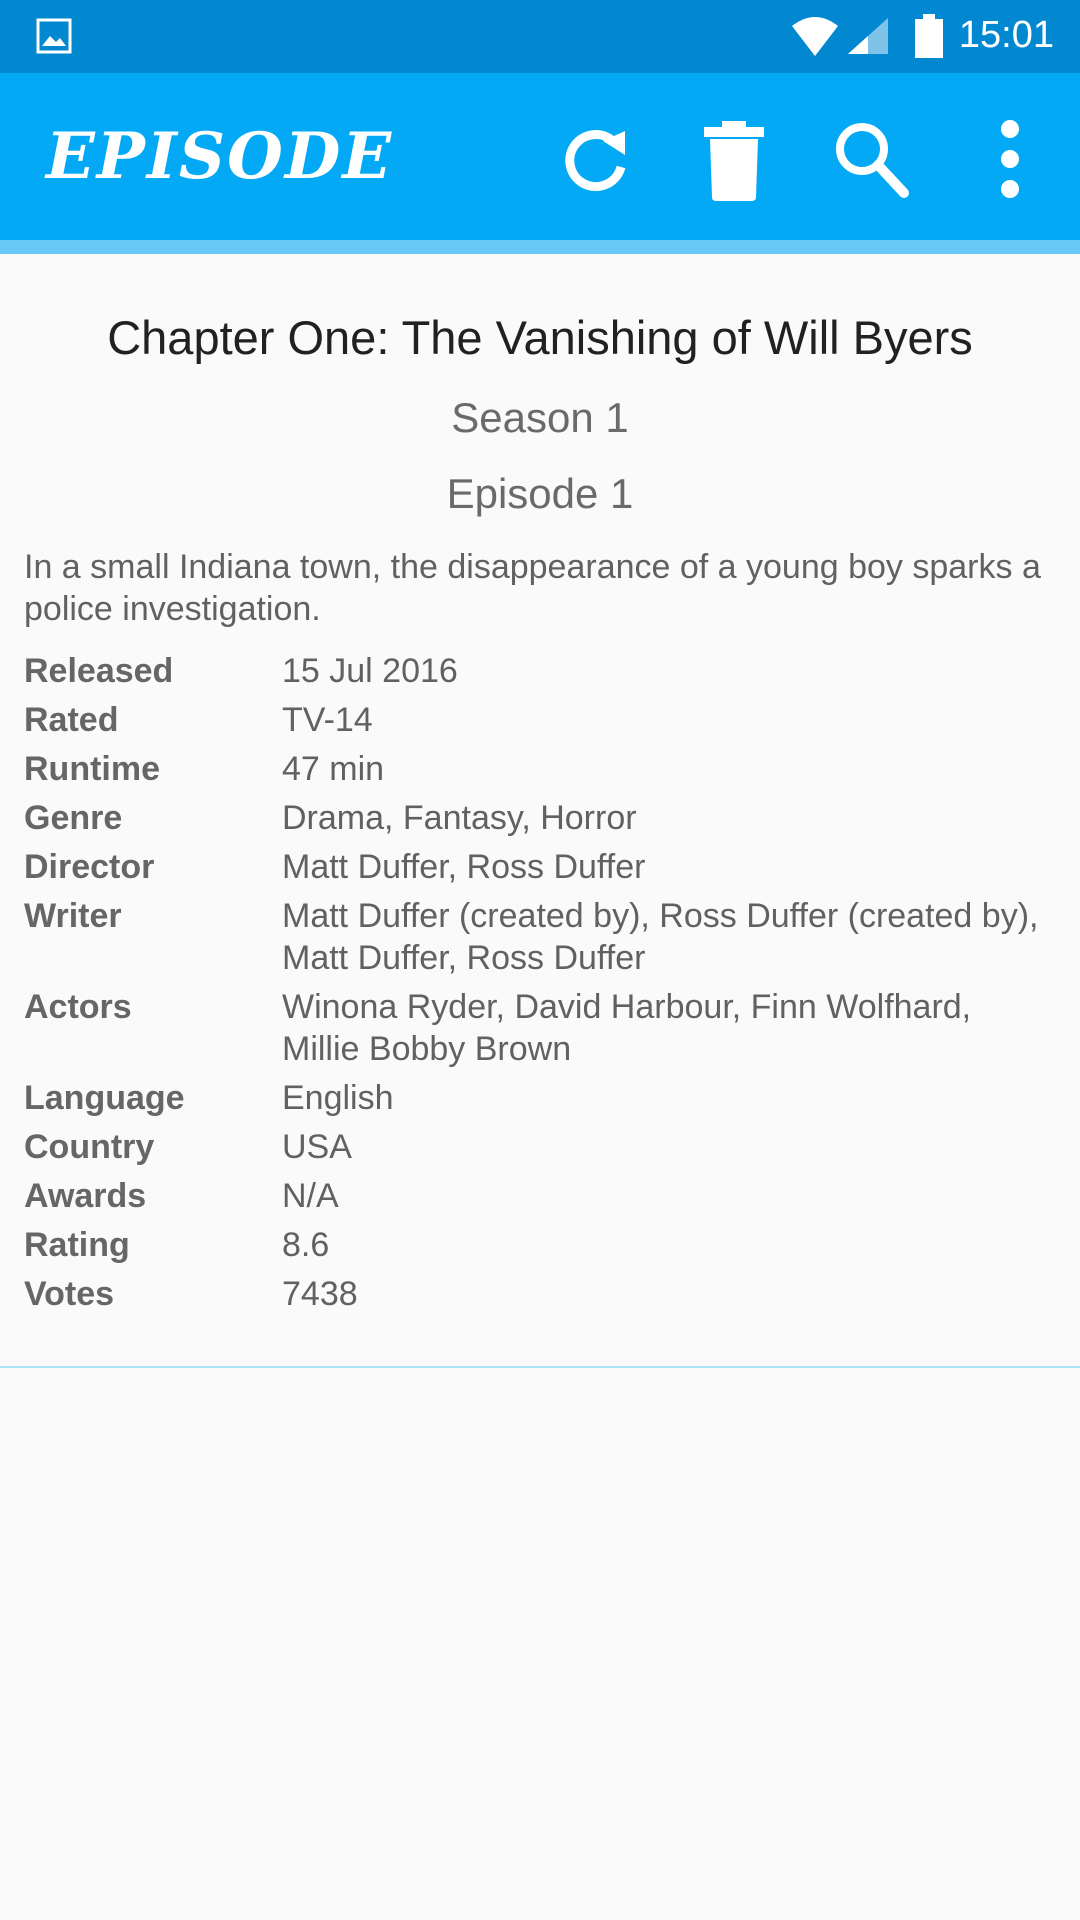 This screenshot has width=1080, height=1920. What do you see at coordinates (929, 36) in the screenshot?
I see `battery-icon` at bounding box center [929, 36].